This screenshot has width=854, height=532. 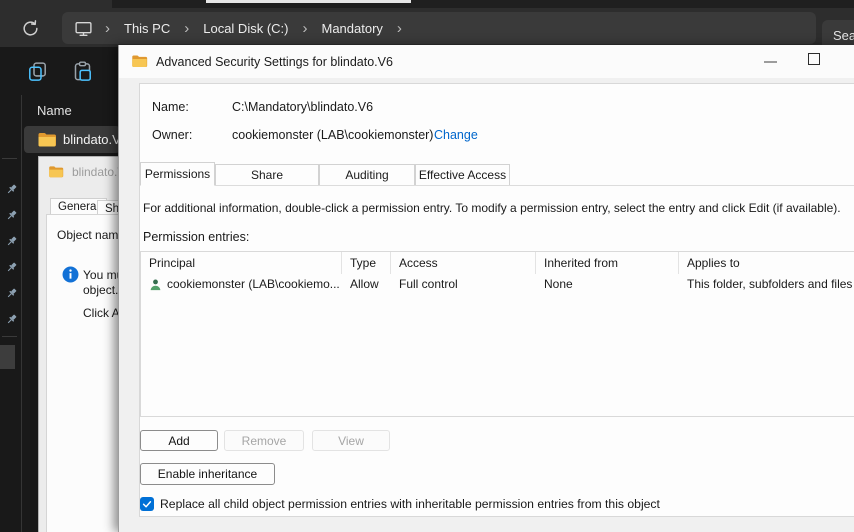 What do you see at coordinates (82, 71) in the screenshot?
I see `paste-icon` at bounding box center [82, 71].